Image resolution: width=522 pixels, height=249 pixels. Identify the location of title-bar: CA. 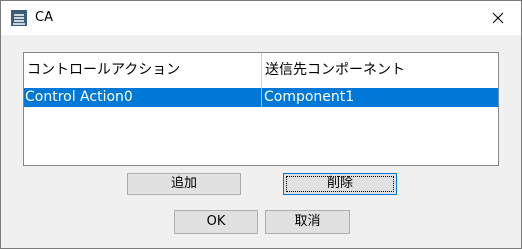
(261, 18).